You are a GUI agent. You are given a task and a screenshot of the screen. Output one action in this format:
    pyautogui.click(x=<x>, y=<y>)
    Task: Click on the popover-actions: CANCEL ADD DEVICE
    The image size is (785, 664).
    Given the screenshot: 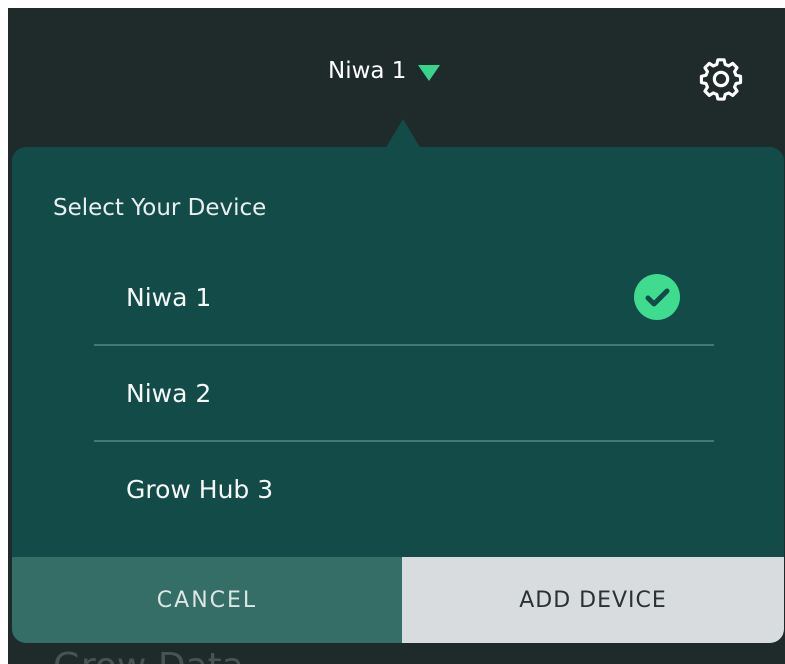 What is the action you would take?
    pyautogui.click(x=398, y=600)
    